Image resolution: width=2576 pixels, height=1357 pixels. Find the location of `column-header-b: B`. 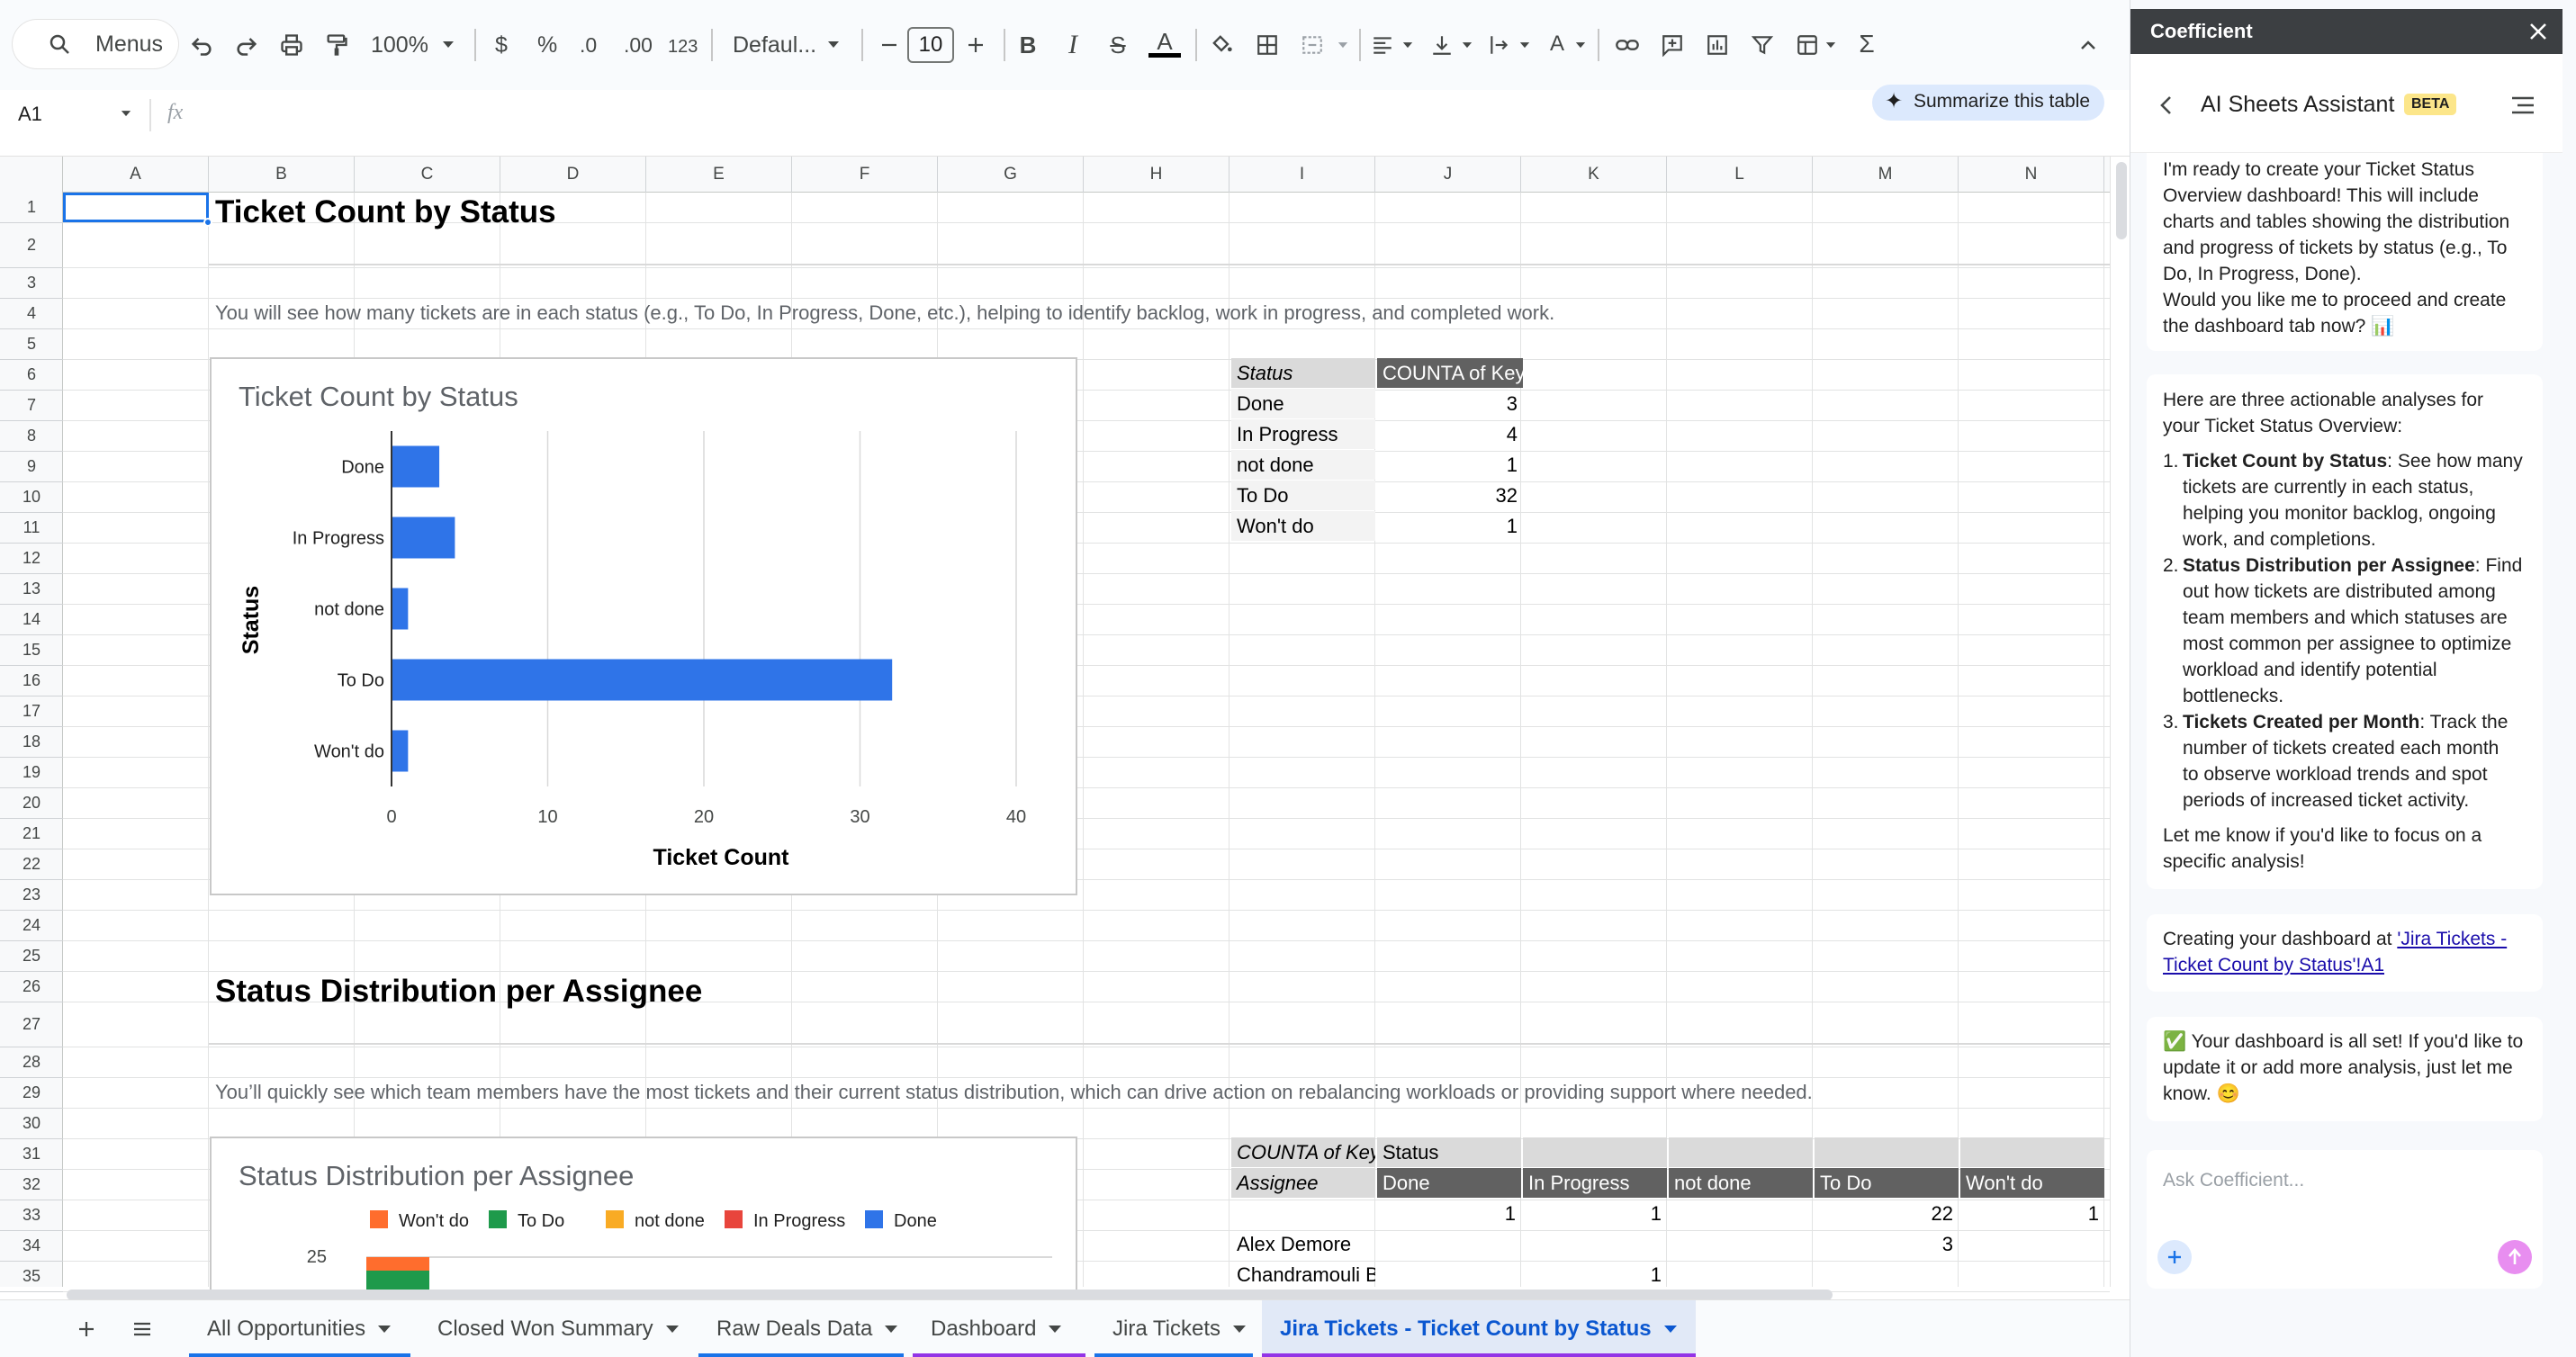

column-header-b: B is located at coordinates (282, 175).